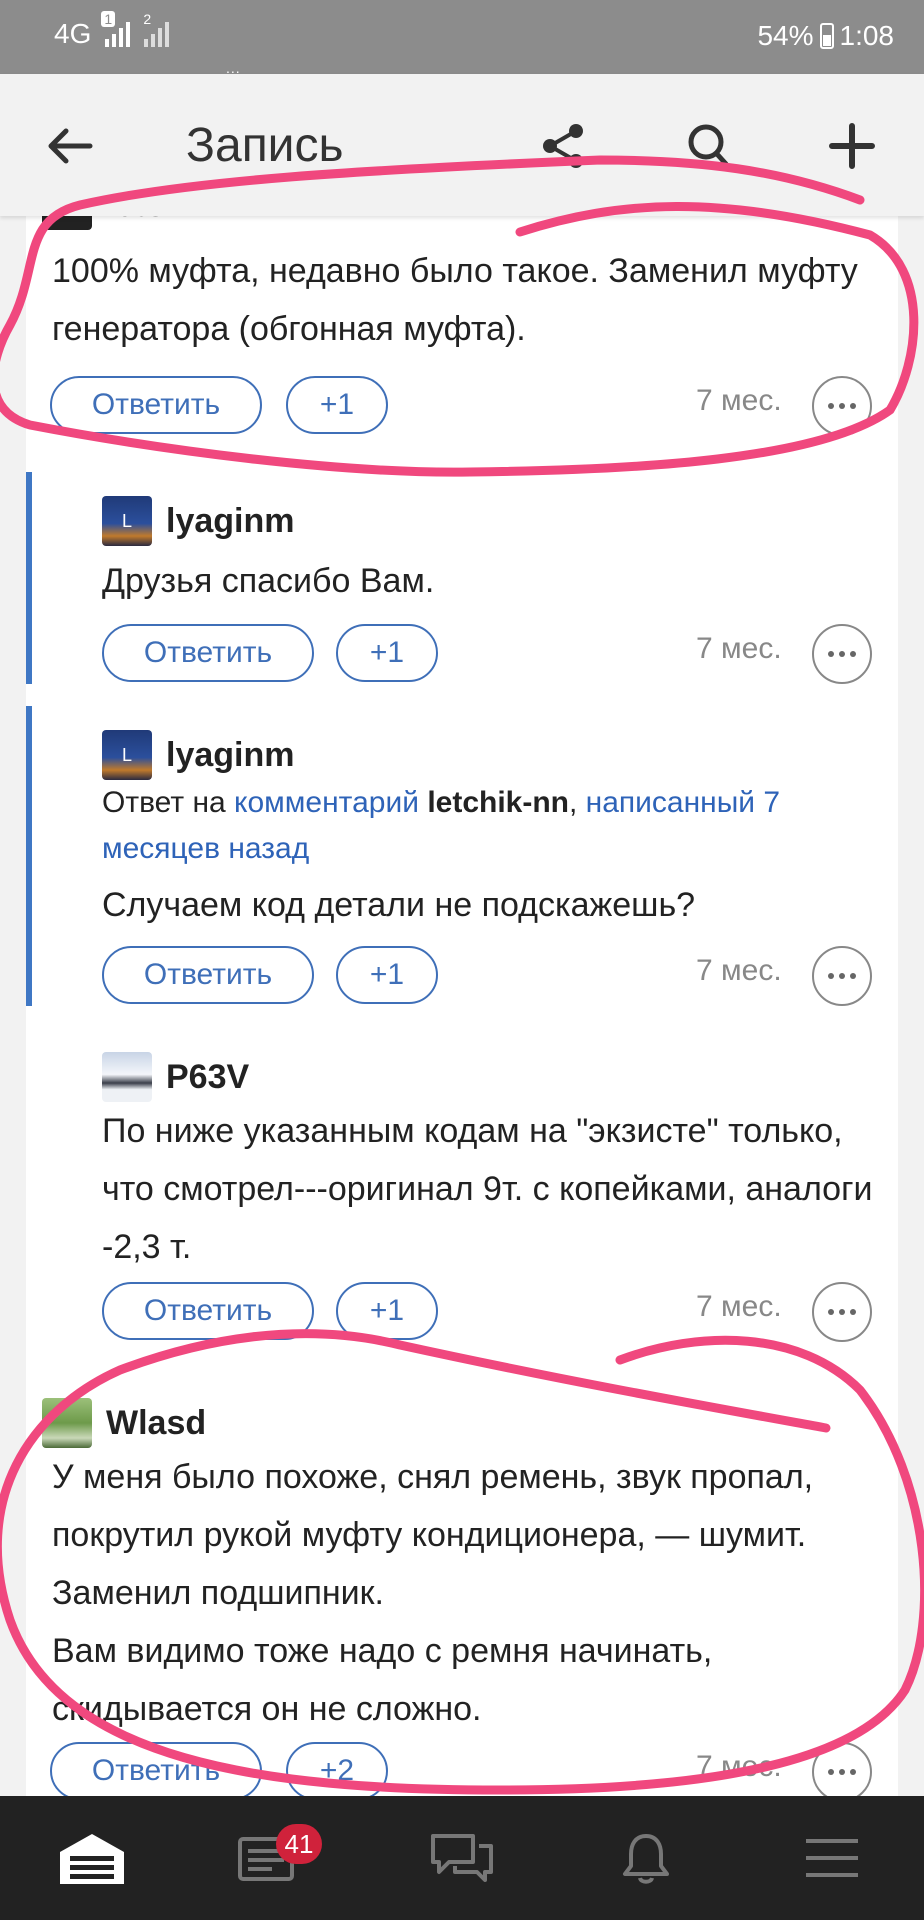 The image size is (924, 1920). I want to click on garage-icon, so click(92, 1859).